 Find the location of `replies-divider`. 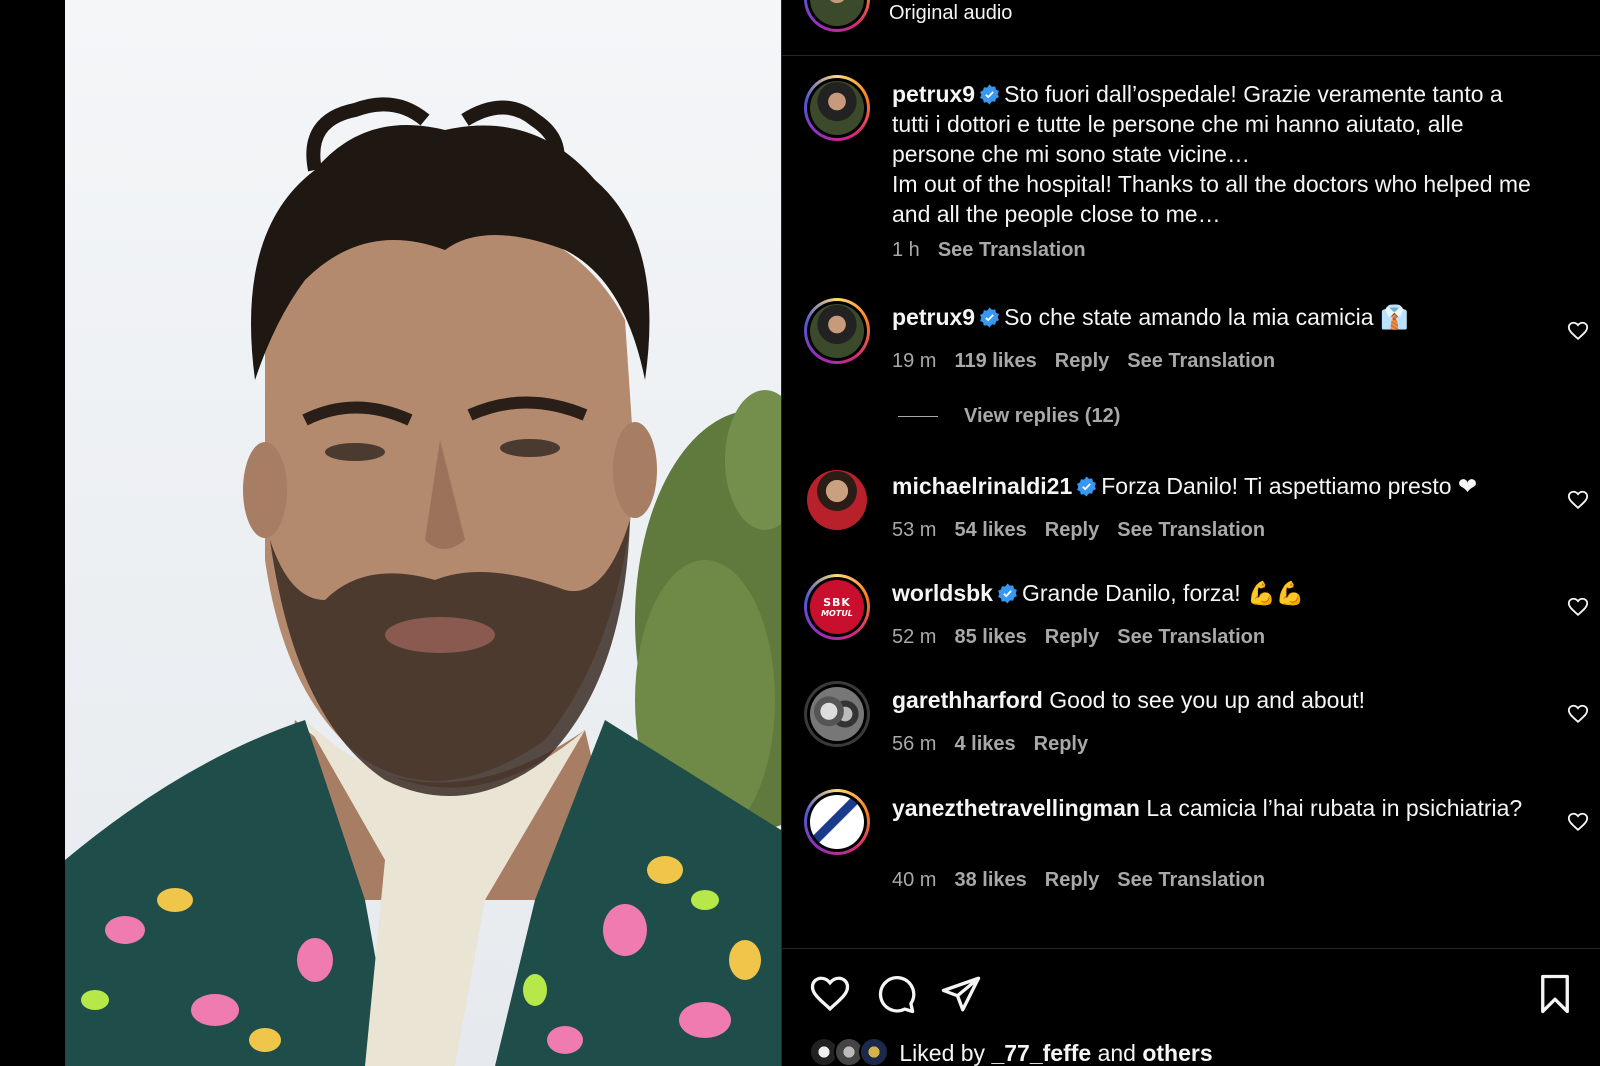

replies-divider is located at coordinates (918, 417).